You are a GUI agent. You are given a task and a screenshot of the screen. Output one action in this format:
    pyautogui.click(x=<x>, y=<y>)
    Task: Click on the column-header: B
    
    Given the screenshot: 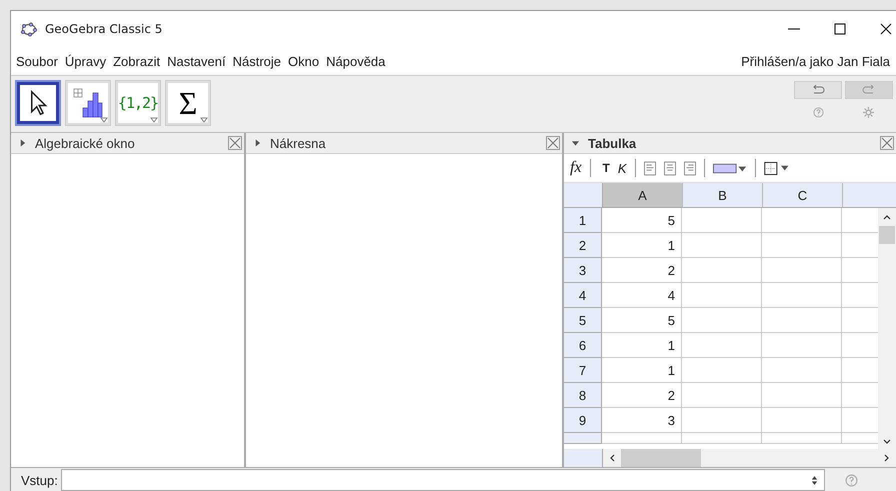 What is the action you would take?
    pyautogui.click(x=723, y=195)
    